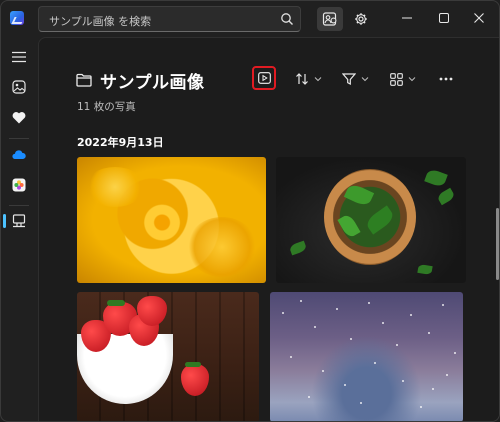  What do you see at coordinates (84, 80) in the screenshot?
I see `folder-icon` at bounding box center [84, 80].